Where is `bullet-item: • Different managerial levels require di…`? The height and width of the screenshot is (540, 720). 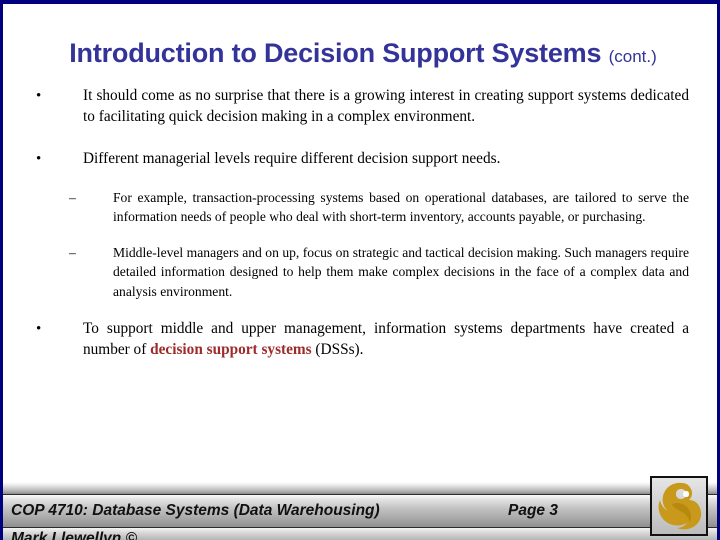
bullet-item: • Different managerial levels require di… is located at coordinates (360, 159).